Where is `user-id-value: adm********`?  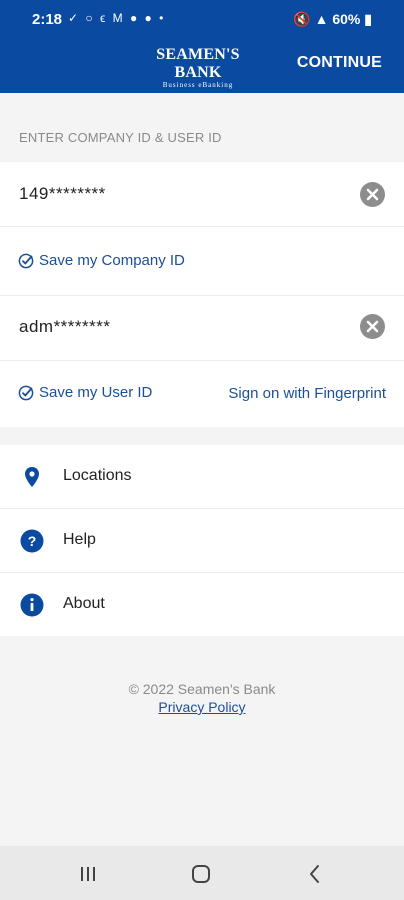
user-id-value: adm******** is located at coordinates (65, 326).